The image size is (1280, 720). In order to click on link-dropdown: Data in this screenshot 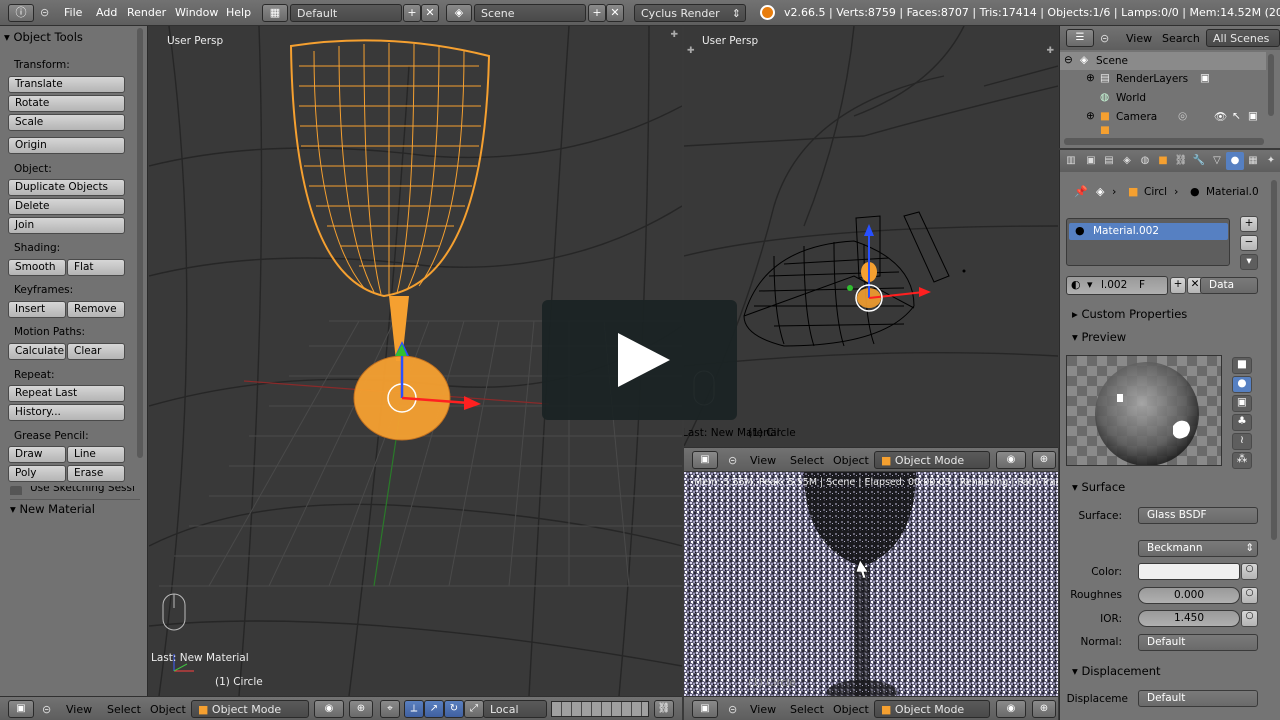, I will do `click(1229, 285)`.